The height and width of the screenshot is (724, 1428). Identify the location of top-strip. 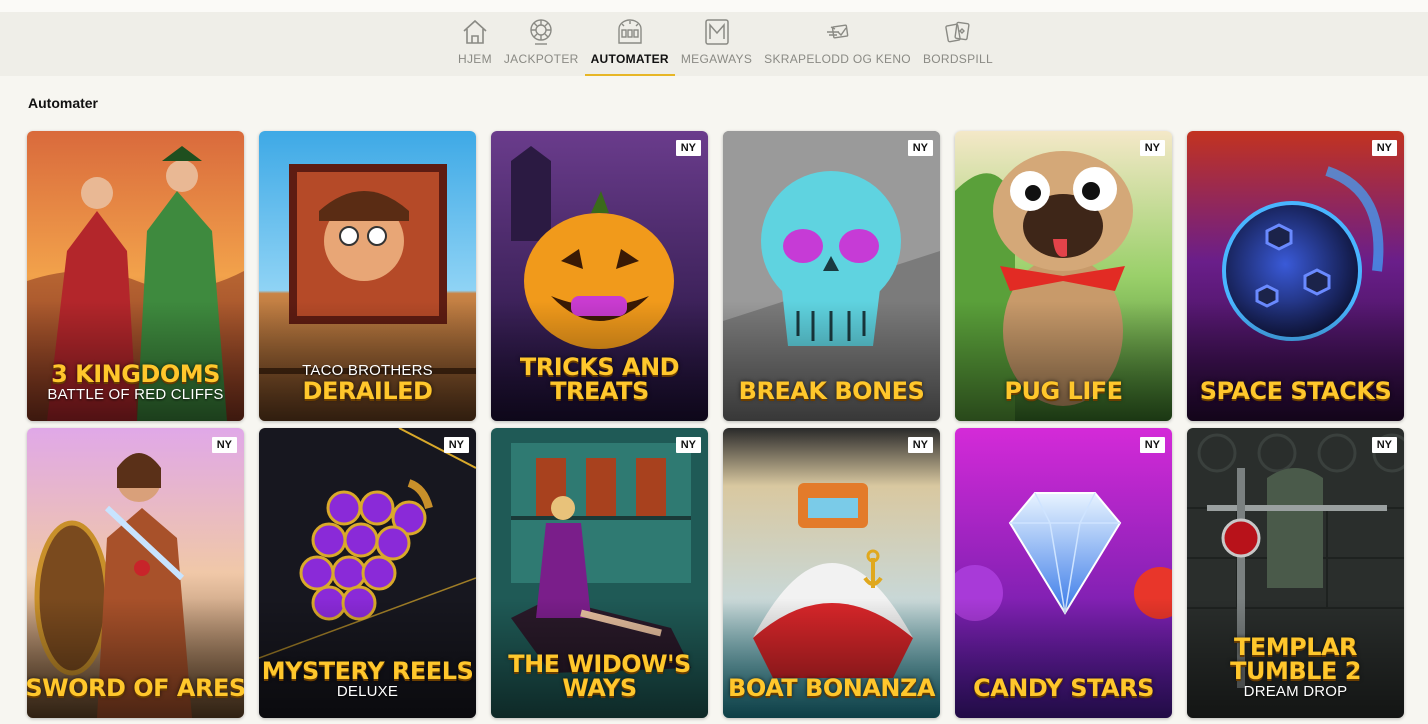
(714, 6).